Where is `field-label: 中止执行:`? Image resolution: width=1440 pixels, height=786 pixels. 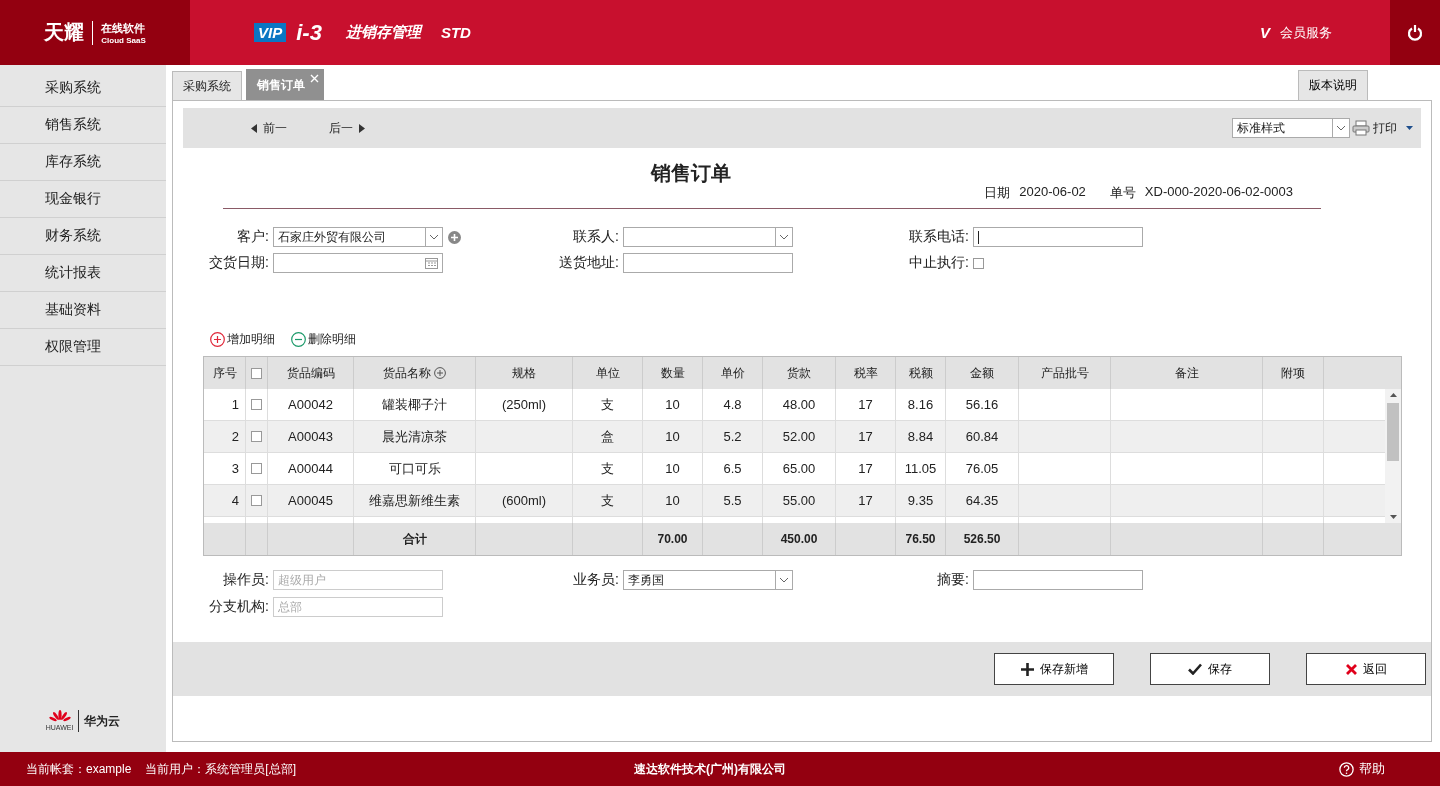
field-label: 中止执行: is located at coordinates (938, 263).